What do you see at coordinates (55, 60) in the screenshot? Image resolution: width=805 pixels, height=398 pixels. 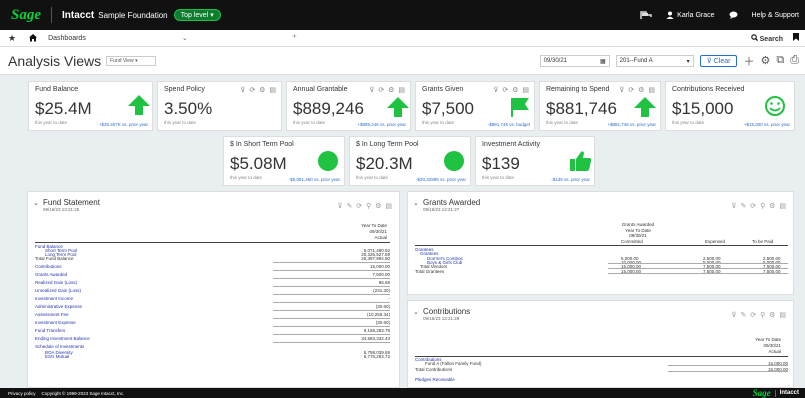 I see `page-title: Analysis Views` at bounding box center [55, 60].